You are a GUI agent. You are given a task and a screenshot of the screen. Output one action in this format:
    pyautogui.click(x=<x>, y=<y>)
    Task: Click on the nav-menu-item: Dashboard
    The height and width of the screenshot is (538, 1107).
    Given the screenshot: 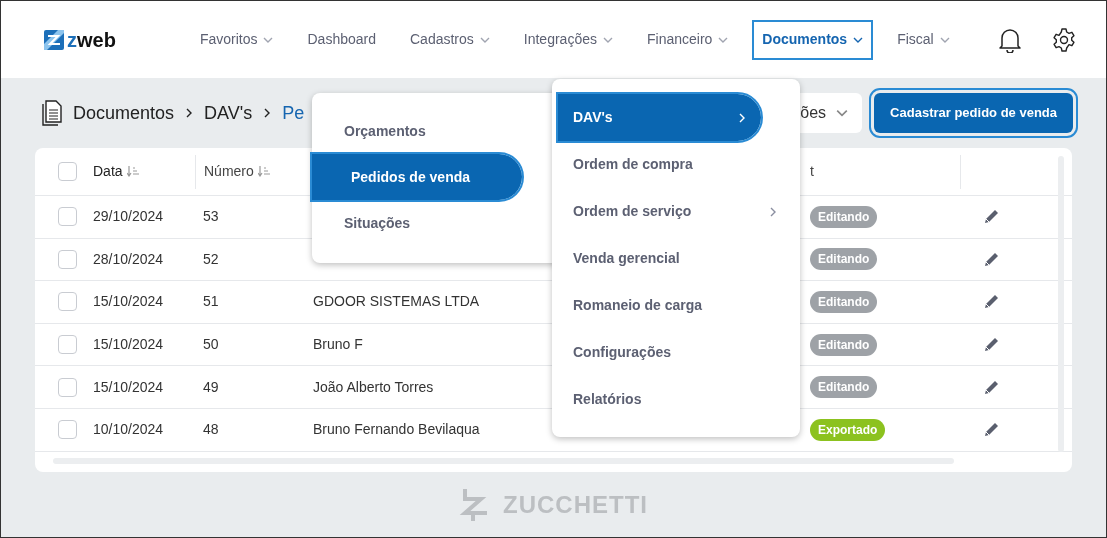 What is the action you would take?
    pyautogui.click(x=341, y=39)
    